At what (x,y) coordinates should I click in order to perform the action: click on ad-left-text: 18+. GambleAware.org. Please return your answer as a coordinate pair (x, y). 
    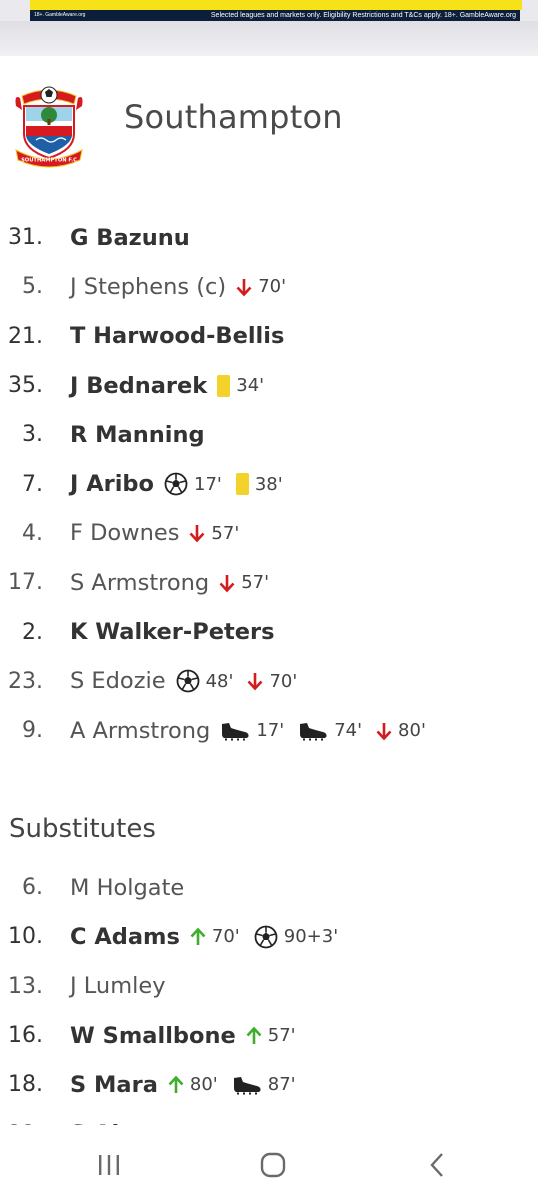
    Looking at the image, I should click on (60, 15).